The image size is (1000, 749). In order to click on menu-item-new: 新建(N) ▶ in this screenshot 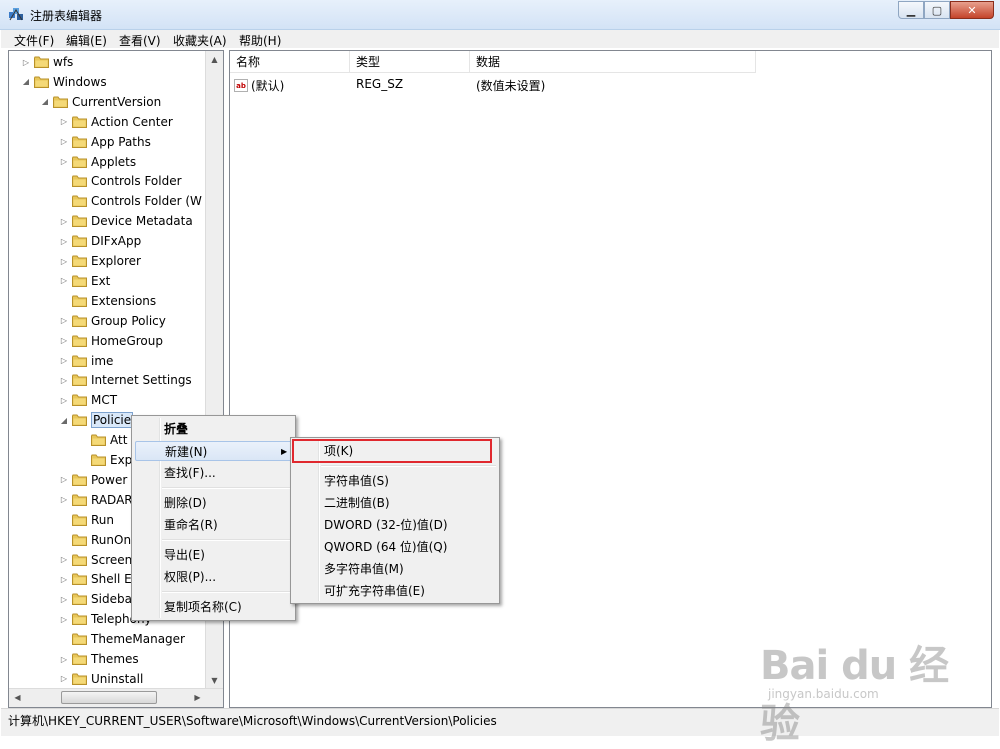, I will do `click(213, 451)`.